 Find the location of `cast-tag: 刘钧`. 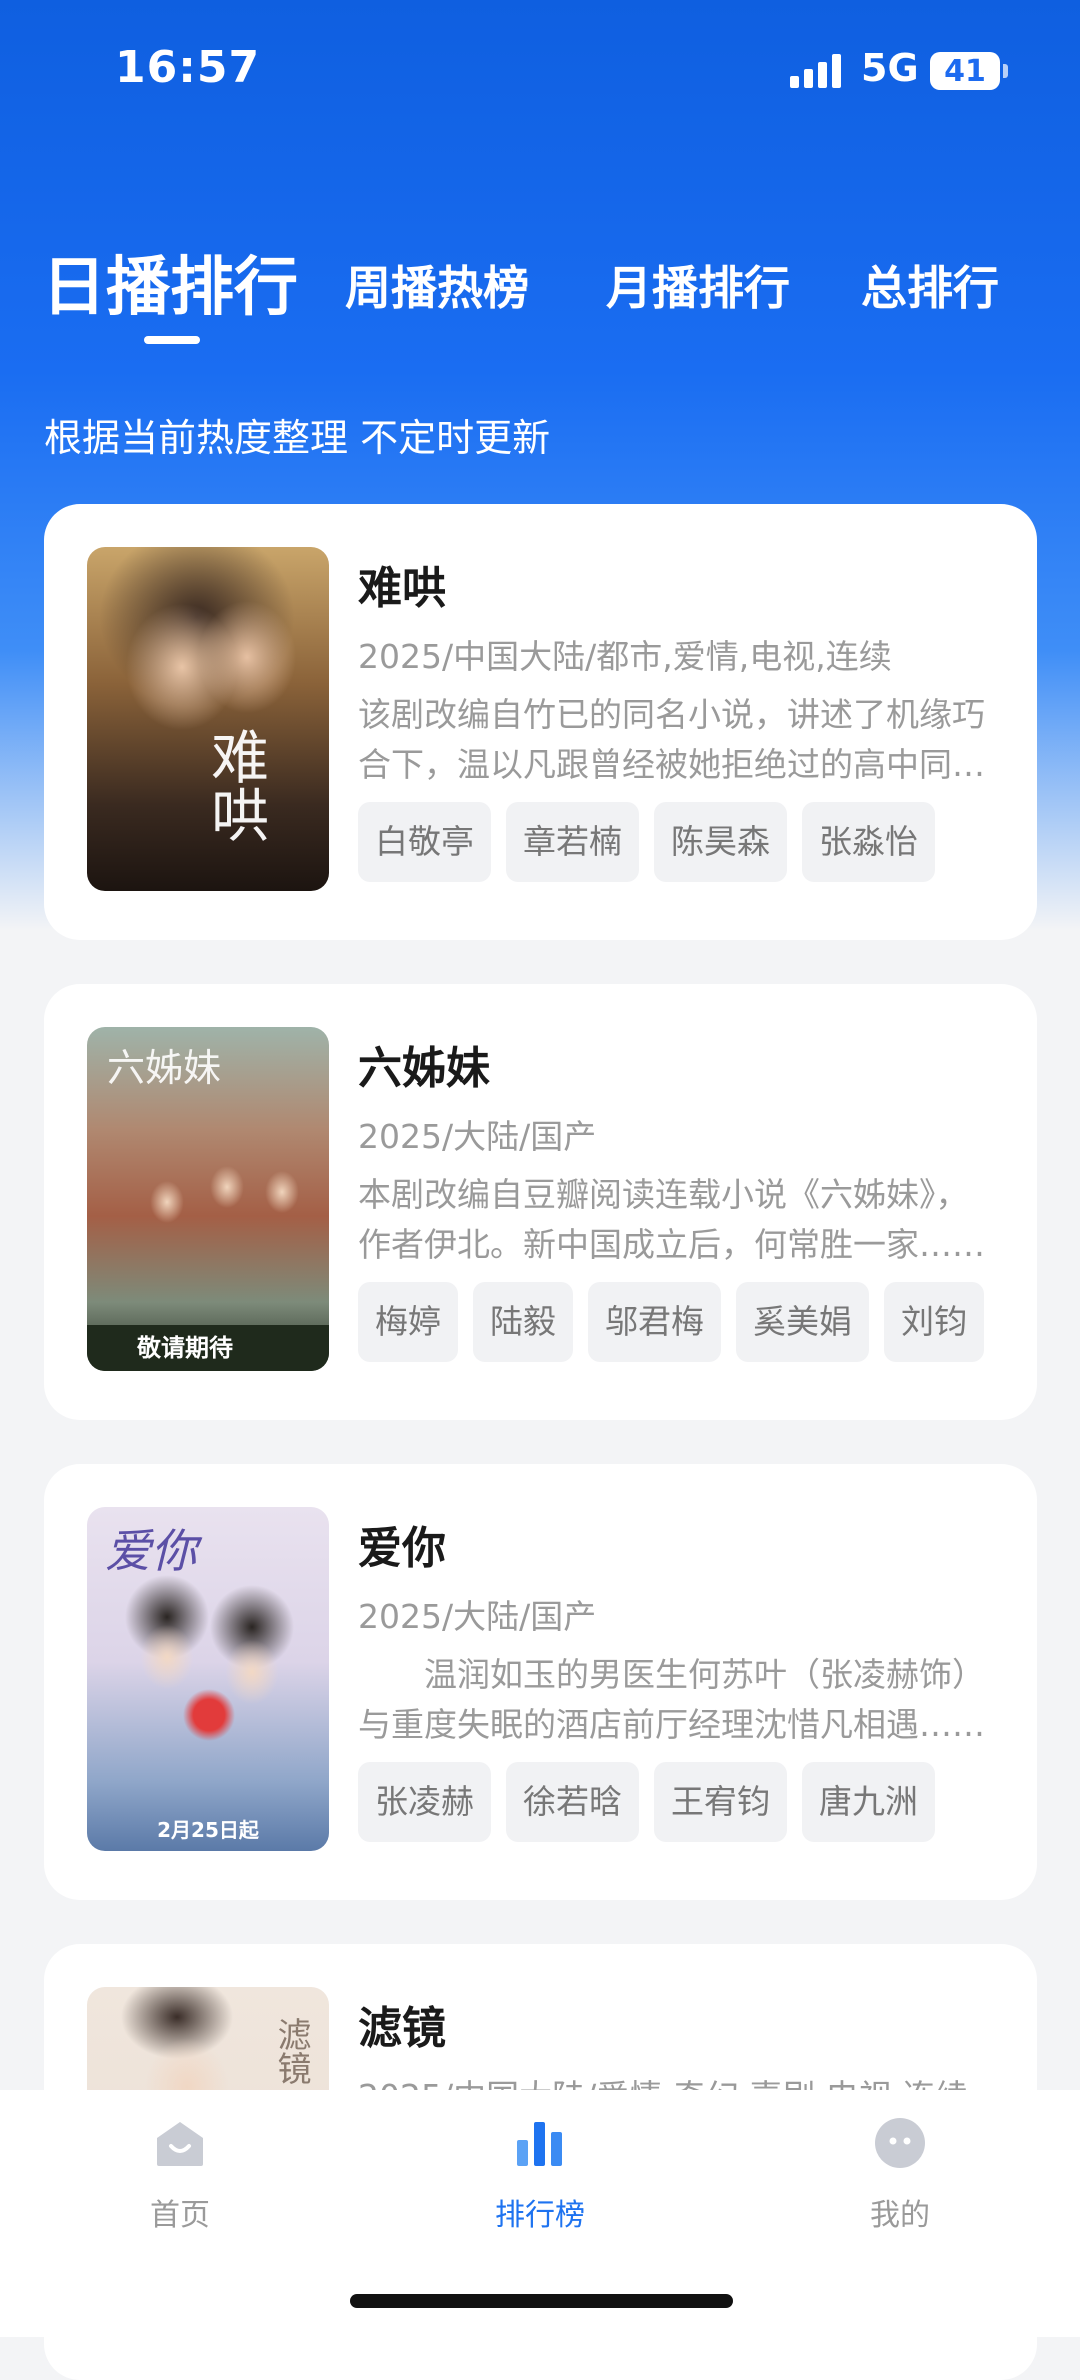

cast-tag: 刘钧 is located at coordinates (934, 1322).